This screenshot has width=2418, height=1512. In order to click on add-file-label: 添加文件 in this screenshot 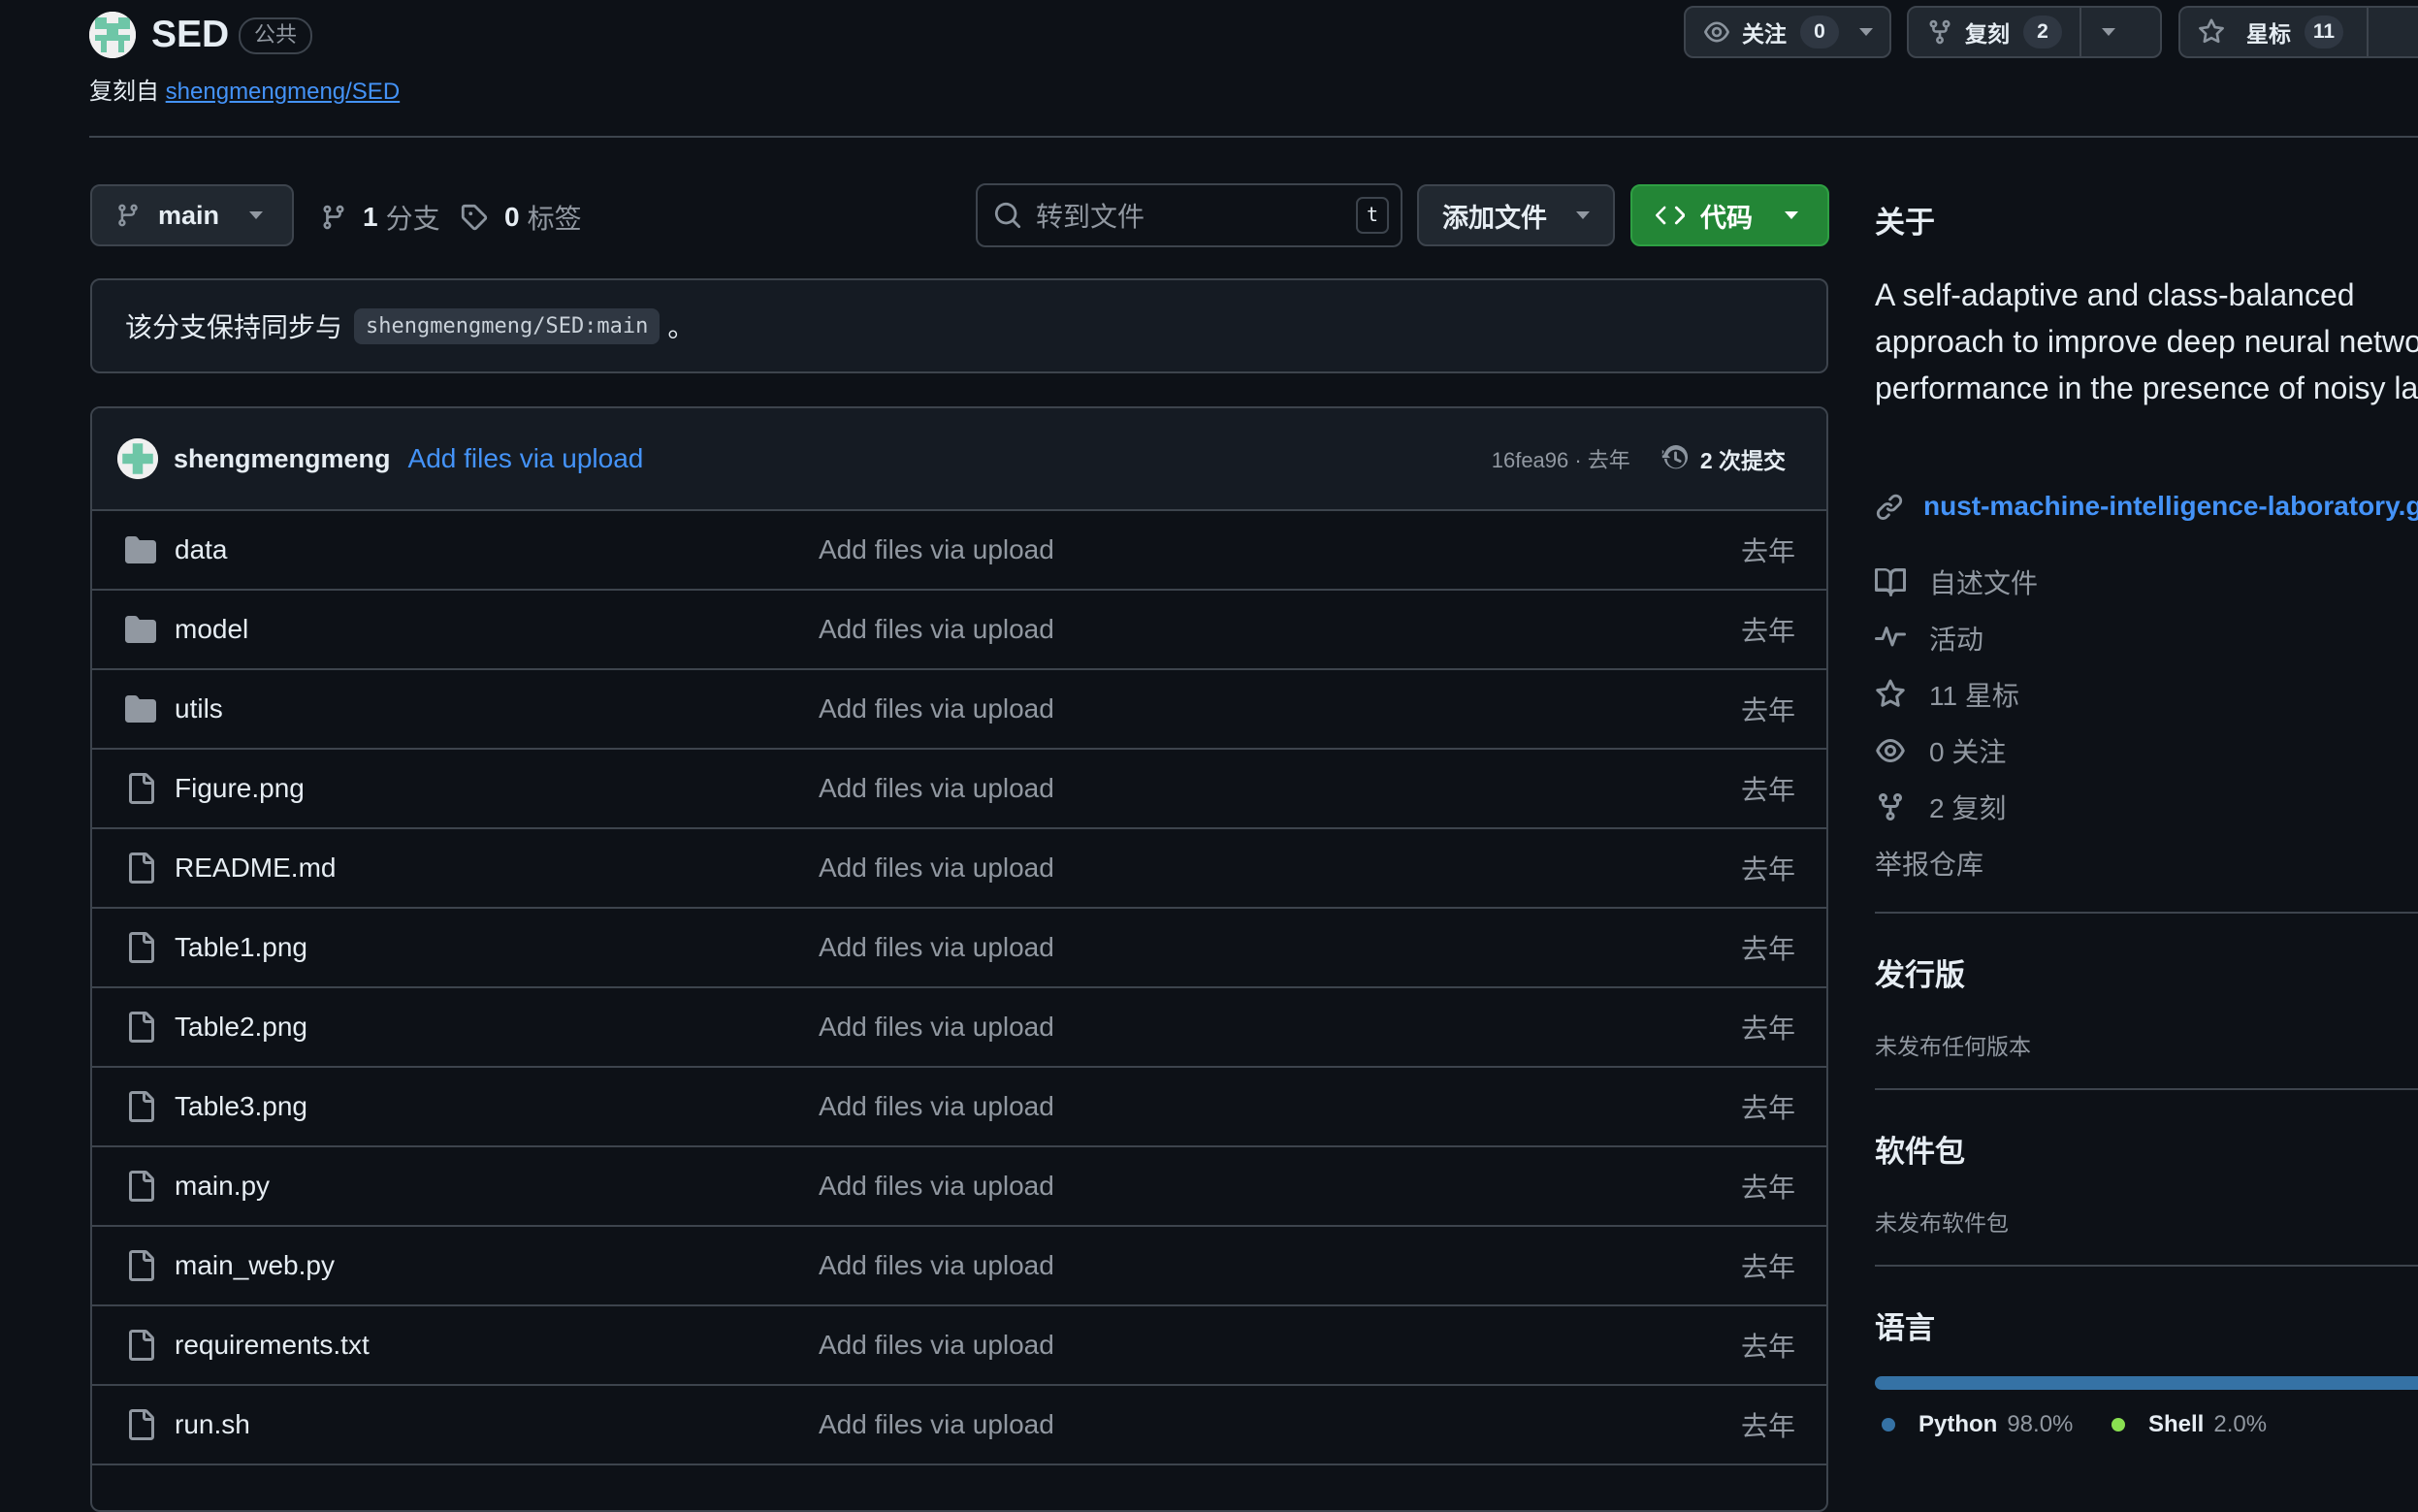, I will do `click(1494, 218)`.